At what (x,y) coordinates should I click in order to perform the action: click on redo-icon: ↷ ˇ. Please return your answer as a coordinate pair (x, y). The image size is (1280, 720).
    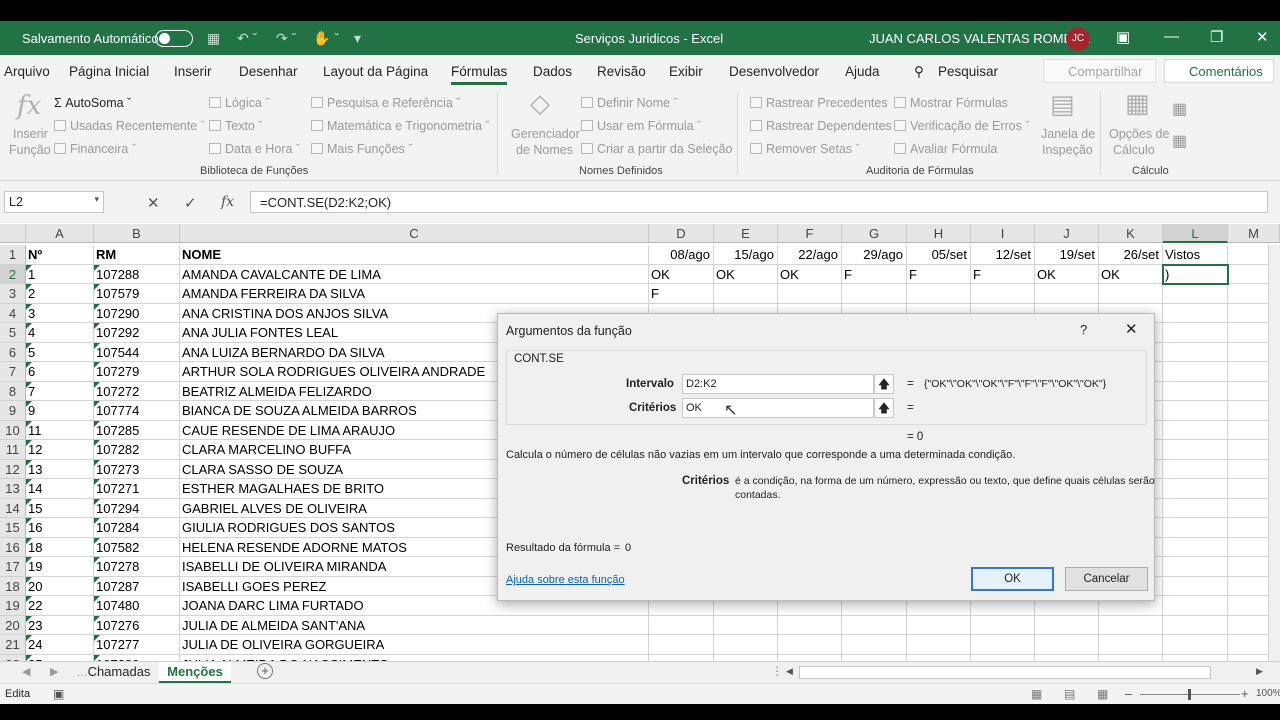
    Looking at the image, I should click on (286, 38).